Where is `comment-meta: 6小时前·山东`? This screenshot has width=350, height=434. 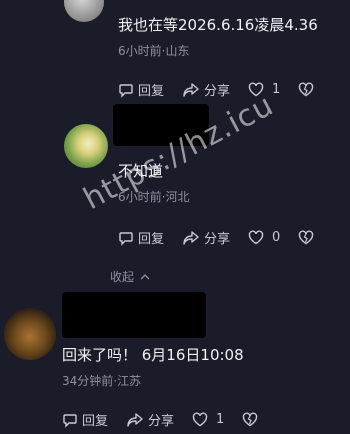
comment-meta: 6小时前·山东 is located at coordinates (154, 51).